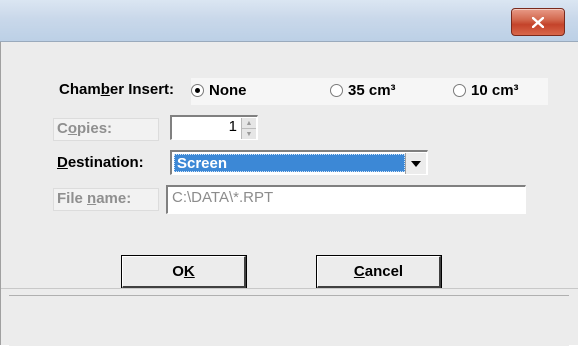  What do you see at coordinates (289, 21) in the screenshot?
I see `title-bar` at bounding box center [289, 21].